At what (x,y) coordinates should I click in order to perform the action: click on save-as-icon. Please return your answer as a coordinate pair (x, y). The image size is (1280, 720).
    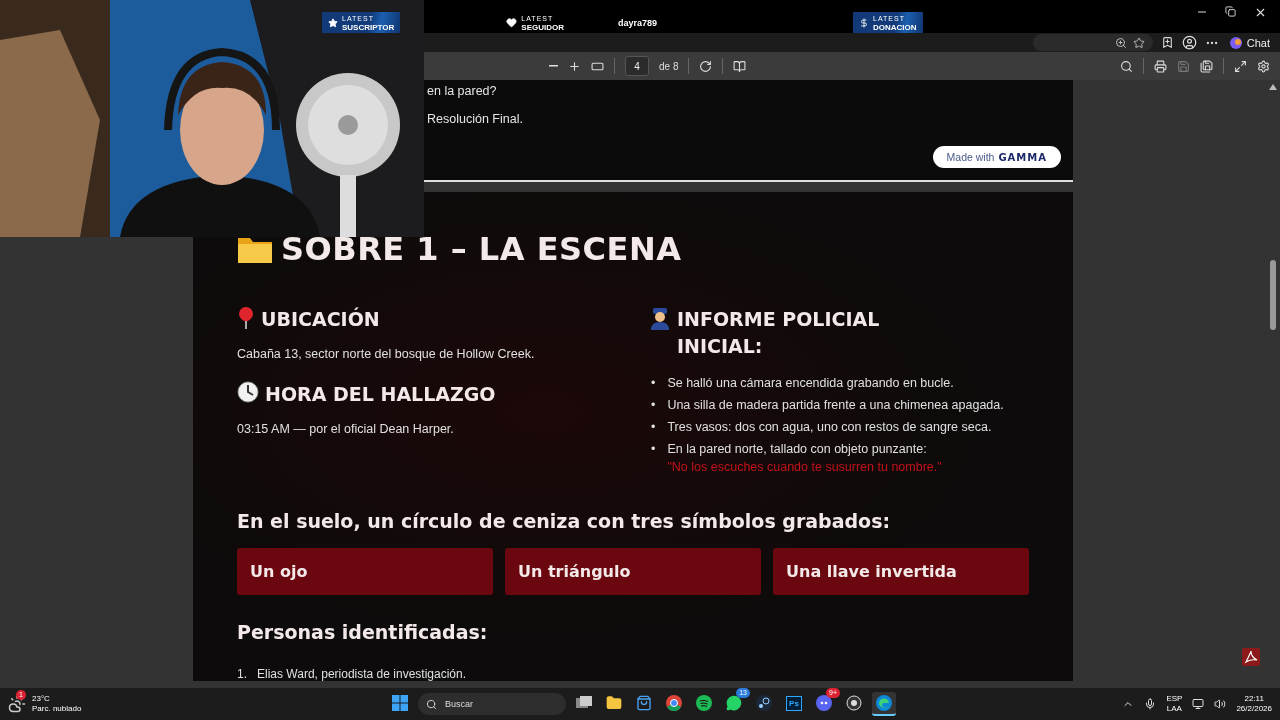
    Looking at the image, I should click on (1206, 66).